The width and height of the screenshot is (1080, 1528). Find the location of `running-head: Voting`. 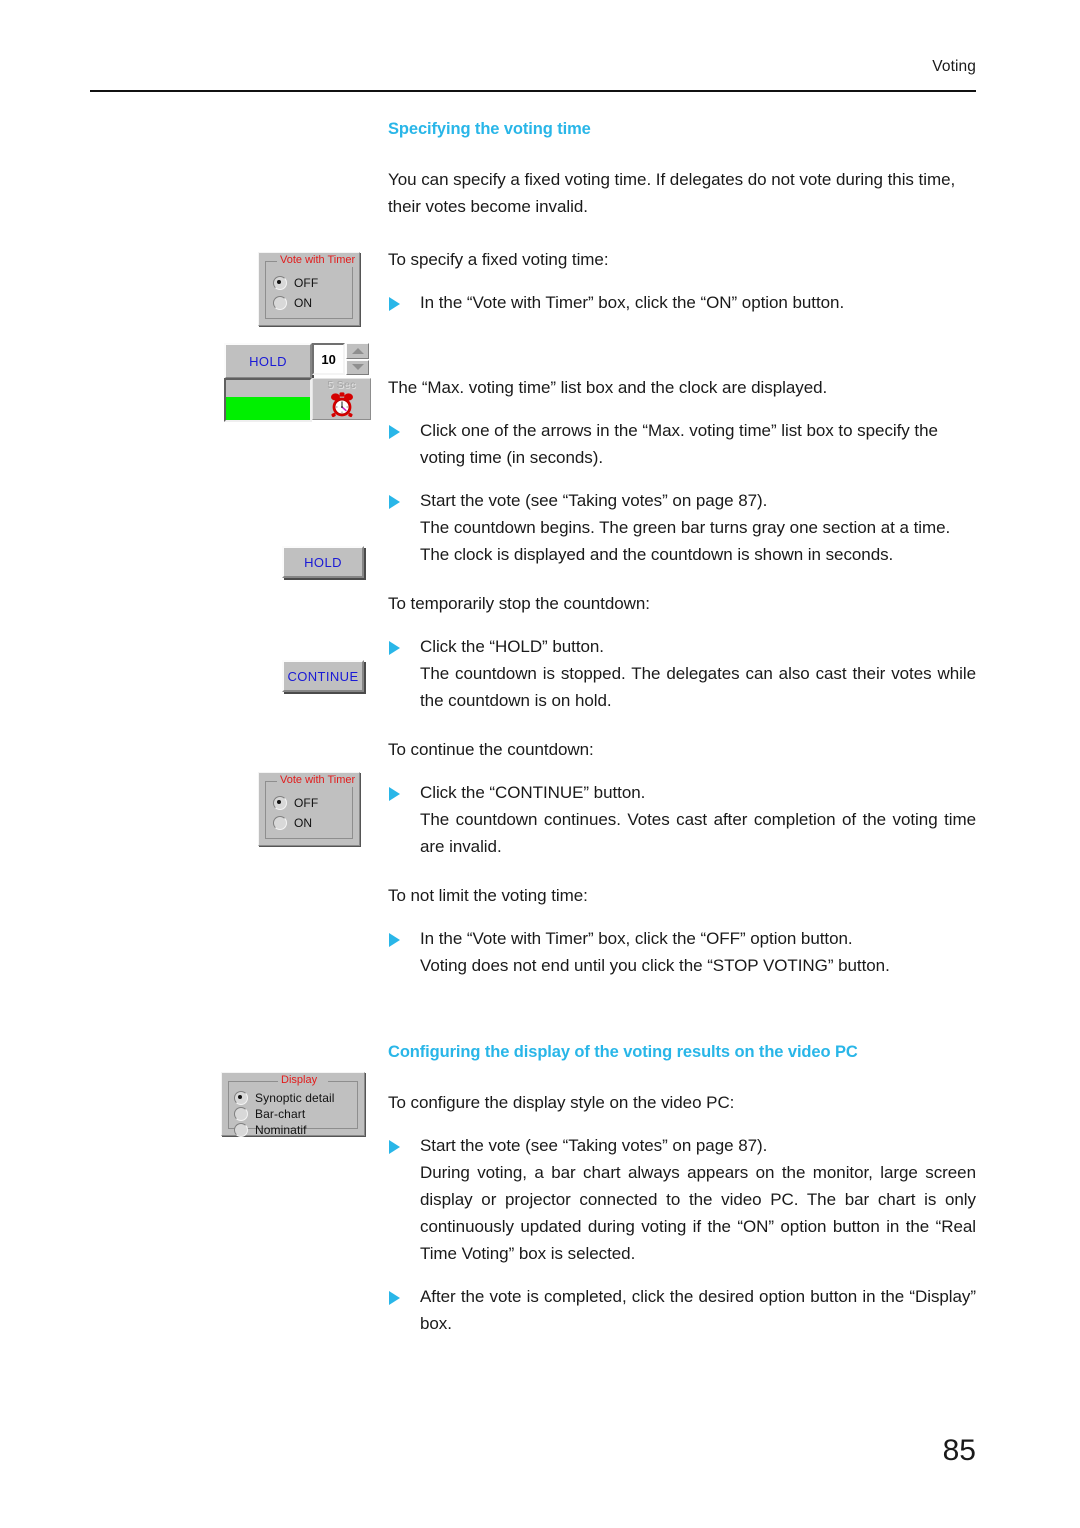

running-head: Voting is located at coordinates (954, 66).